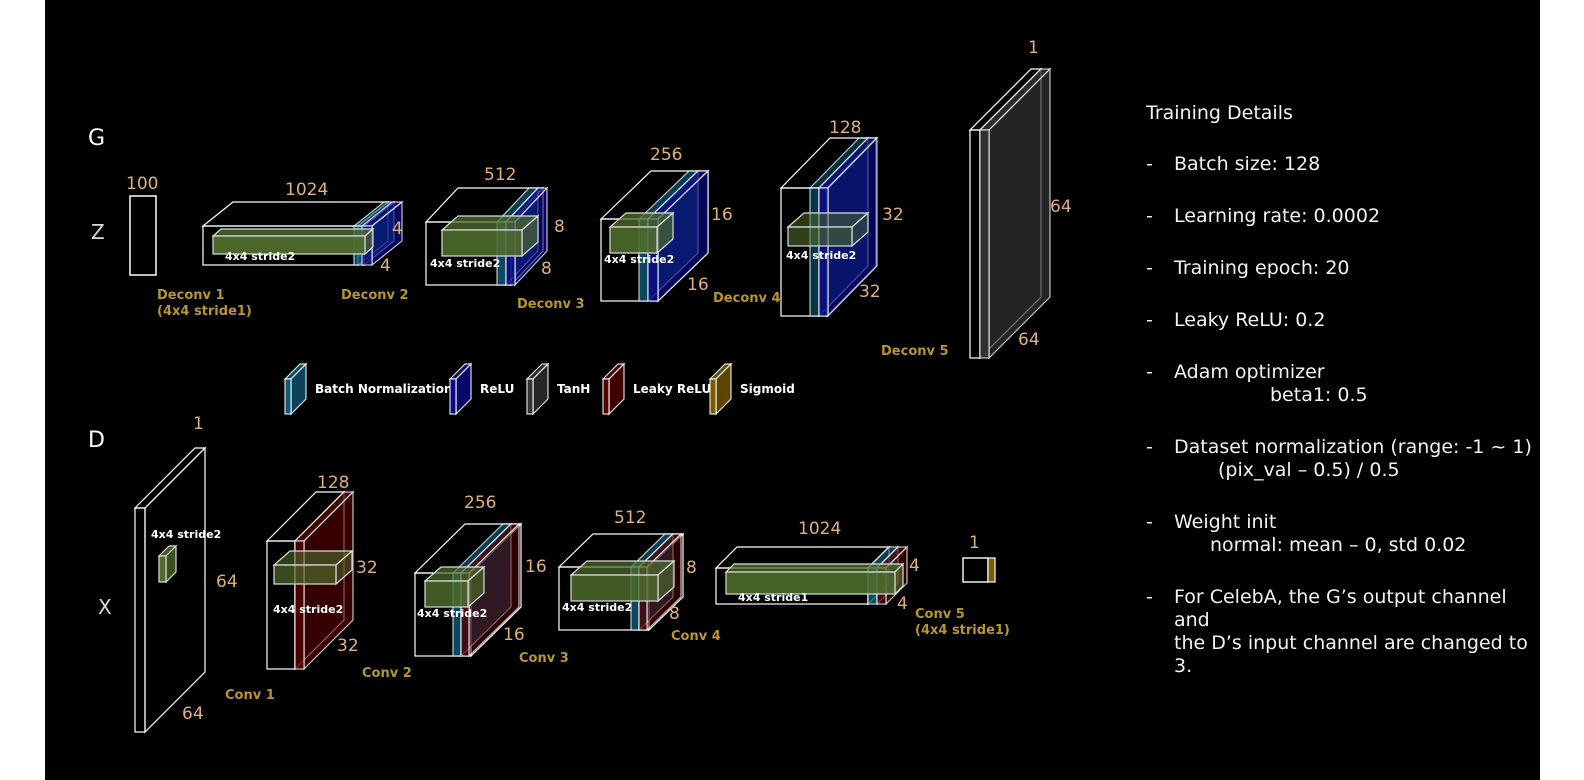 The width and height of the screenshot is (1584, 780). I want to click on conv5-height-label: 4, so click(914, 566).